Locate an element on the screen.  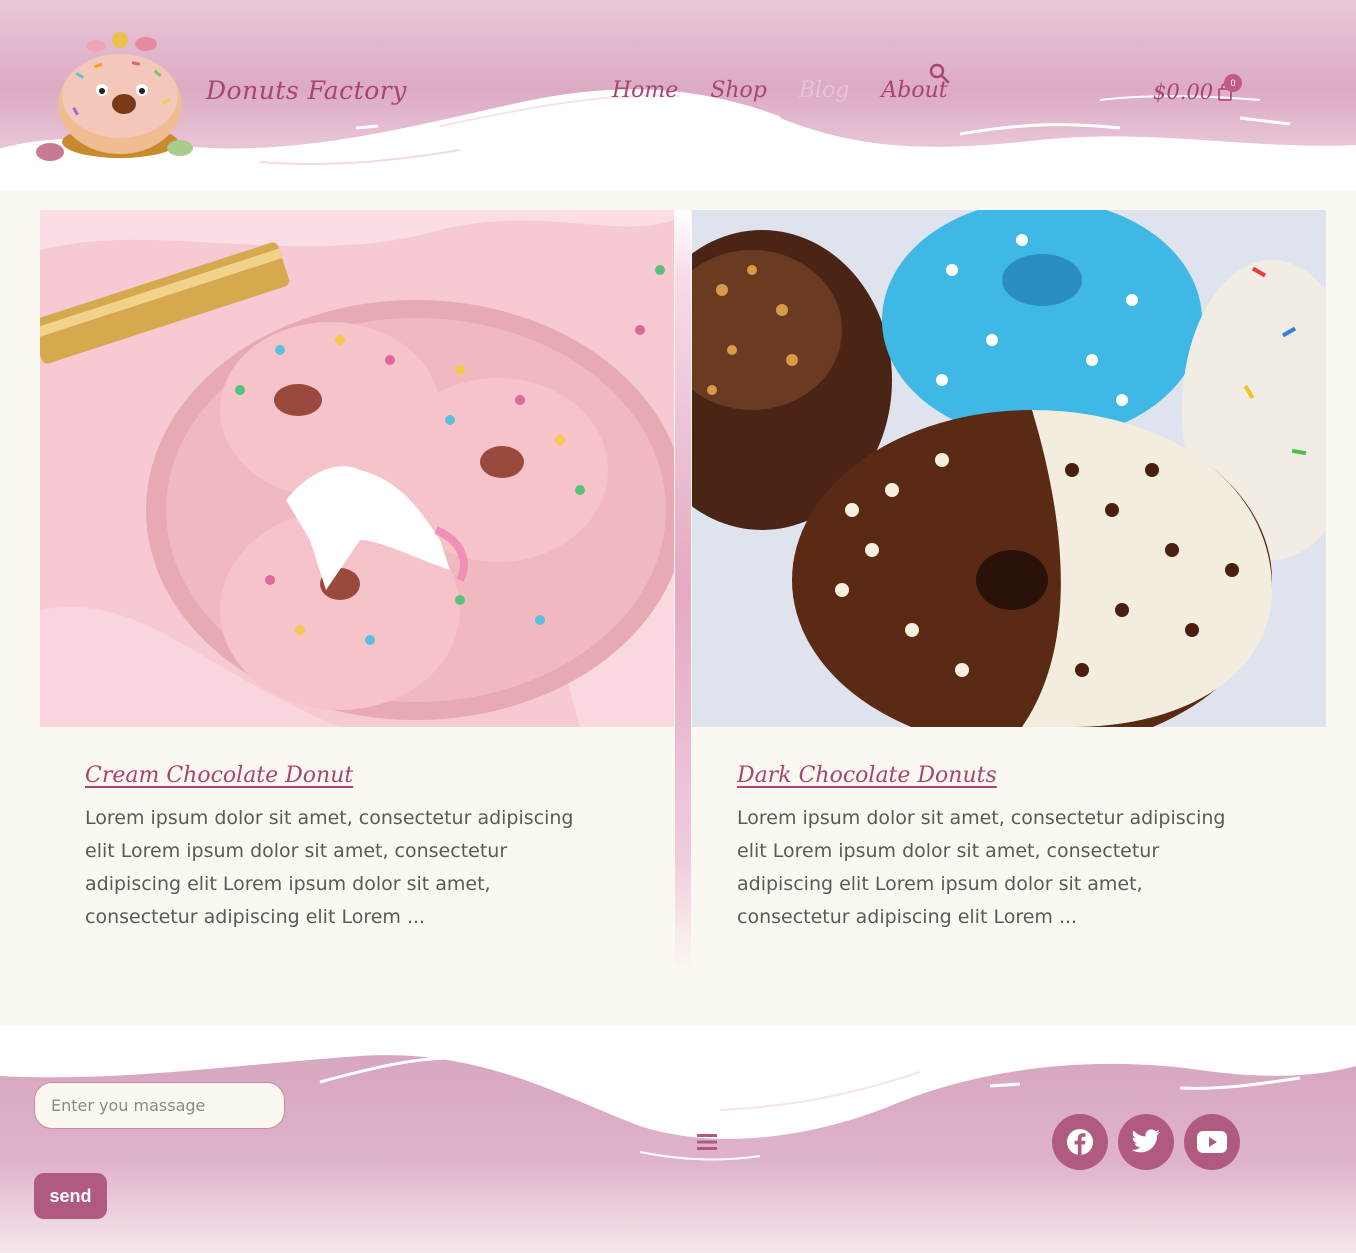
nav-home: Home is located at coordinates (645, 90).